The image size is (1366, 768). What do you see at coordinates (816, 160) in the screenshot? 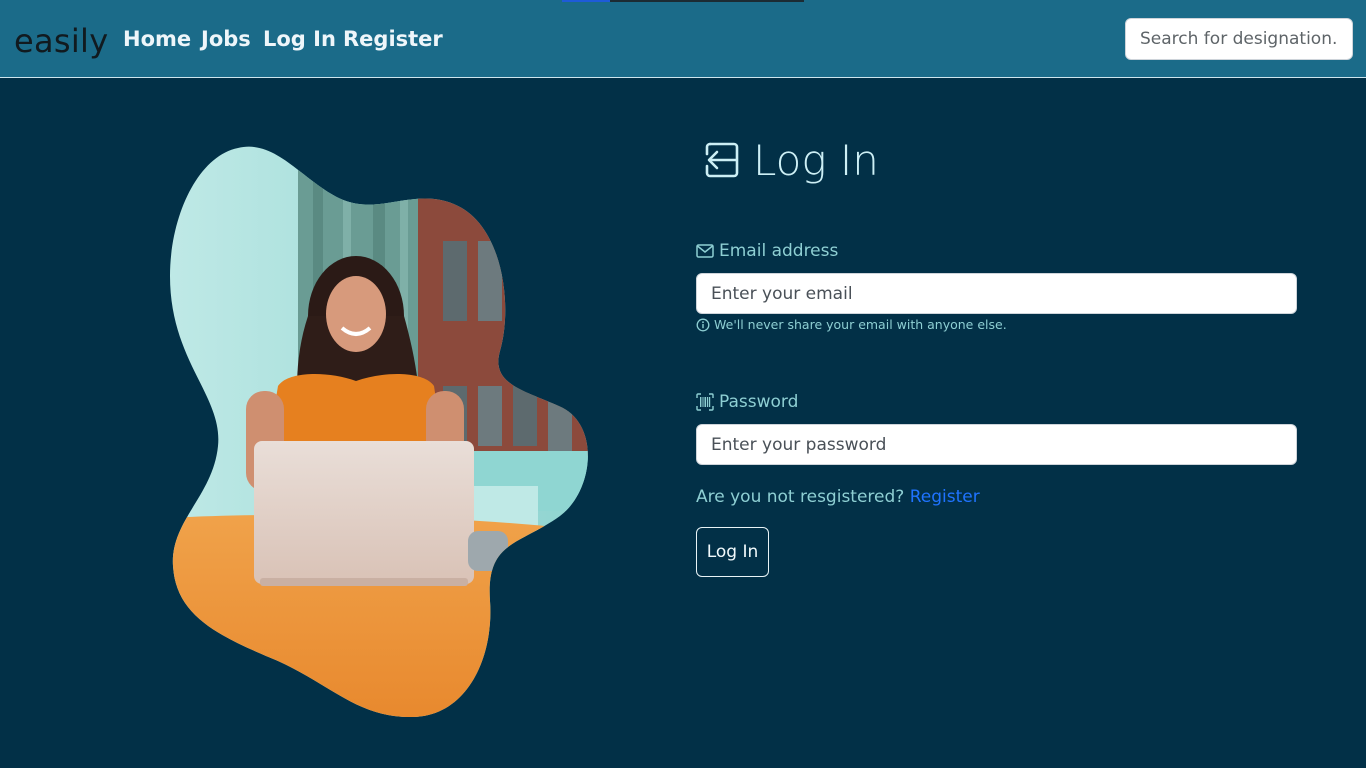
I see `page-title: Log In` at bounding box center [816, 160].